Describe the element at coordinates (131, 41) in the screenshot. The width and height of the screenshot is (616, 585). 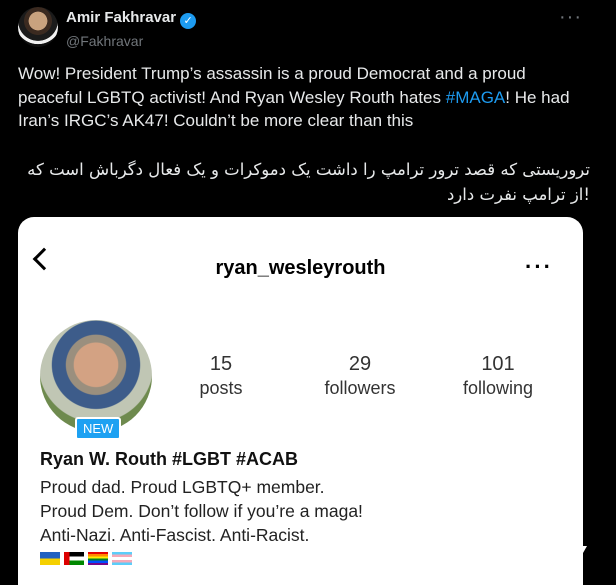
I see `author-handle: @Fakhravar` at that location.